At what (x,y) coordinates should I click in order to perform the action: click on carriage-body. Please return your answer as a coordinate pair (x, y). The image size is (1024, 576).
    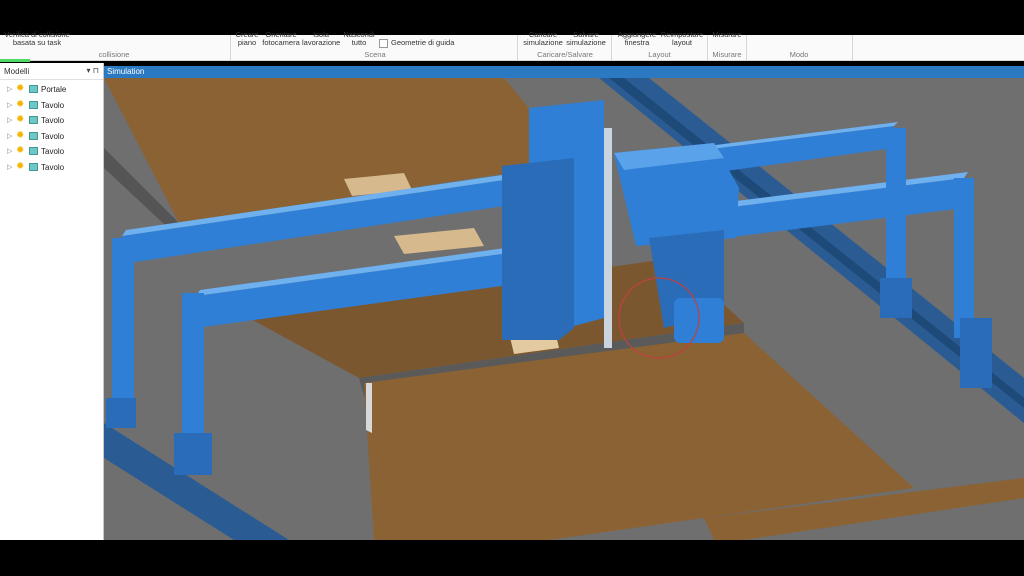
    Looking at the image, I should click on (538, 249).